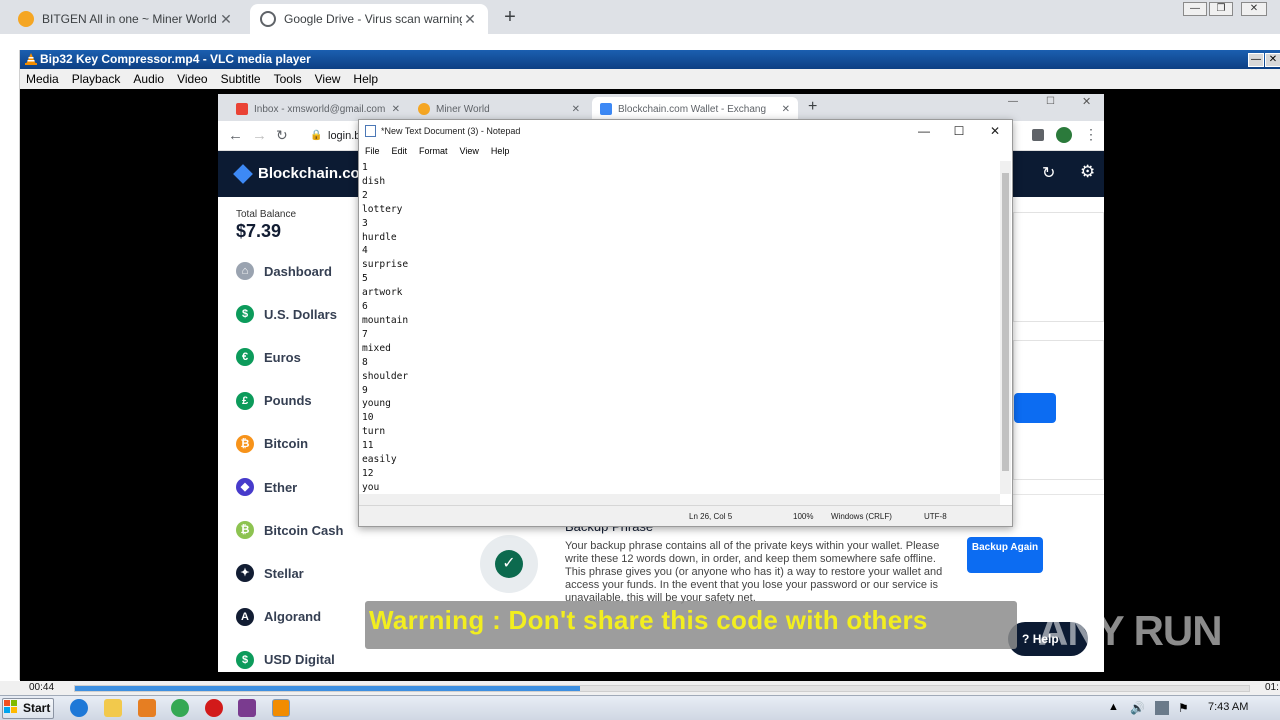 The image size is (1280, 720). I want to click on notepad-line: 4, so click(365, 251).